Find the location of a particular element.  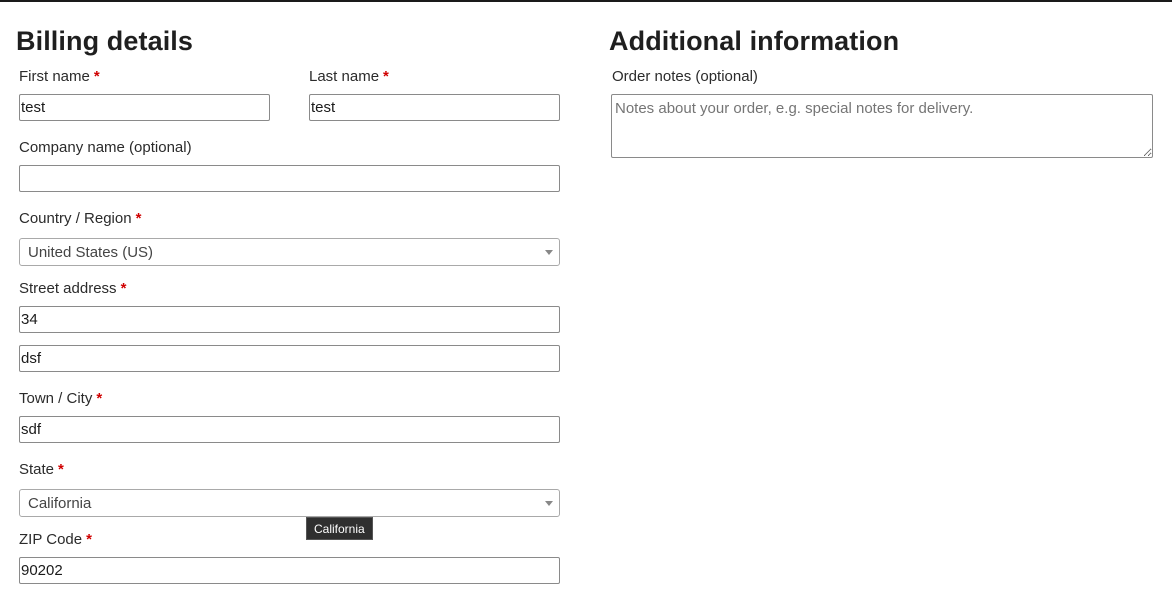

state-tooltip: California is located at coordinates (339, 528).